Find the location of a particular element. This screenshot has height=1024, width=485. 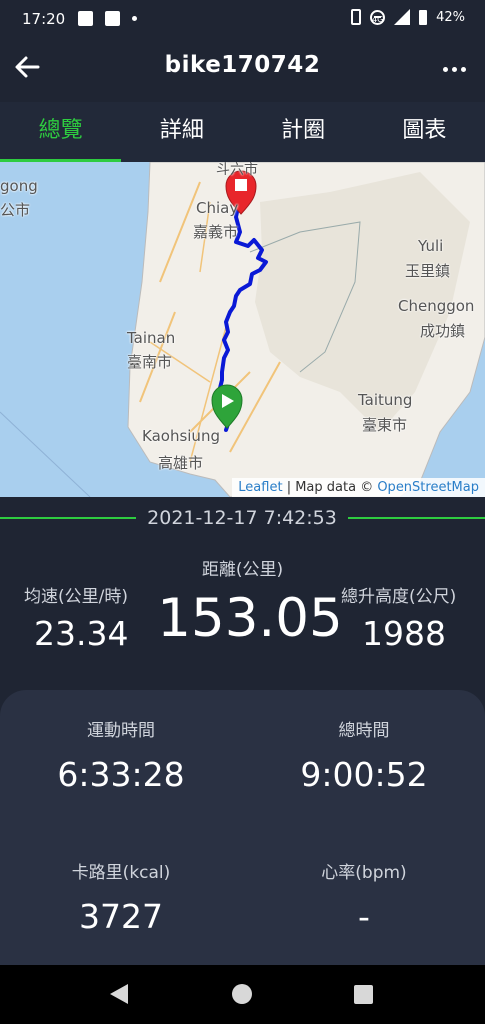

message-icon is located at coordinates (112, 18).